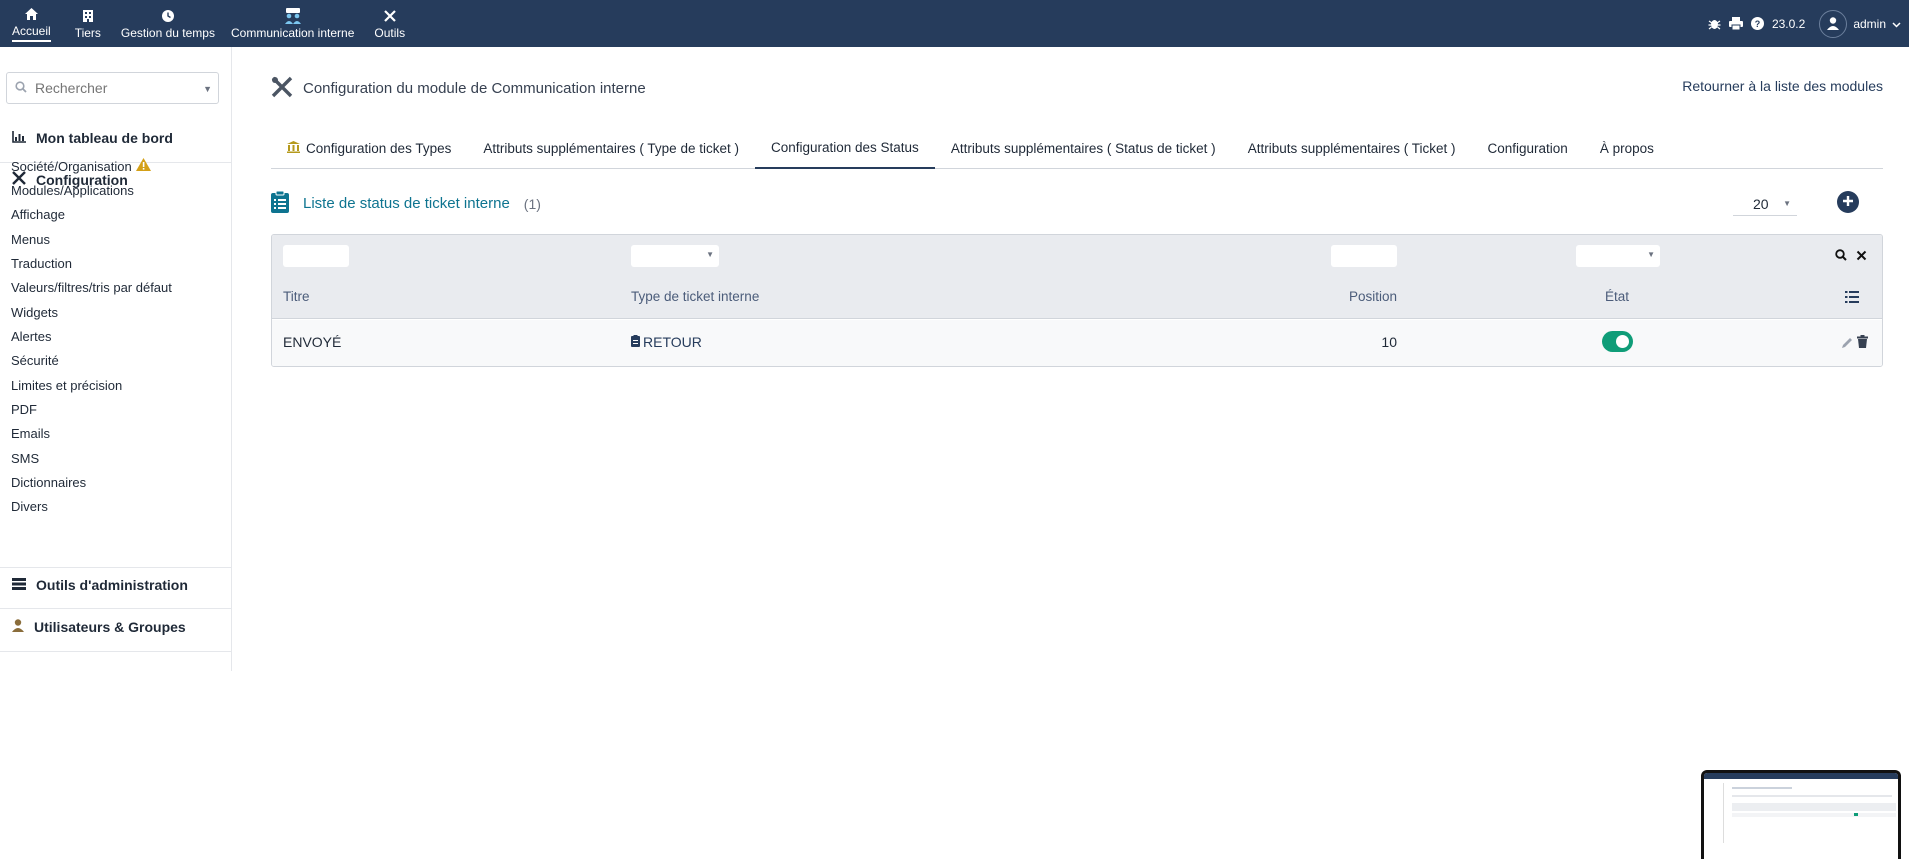 The height and width of the screenshot is (859, 1909). What do you see at coordinates (293, 148) in the screenshot?
I see `bank-icon` at bounding box center [293, 148].